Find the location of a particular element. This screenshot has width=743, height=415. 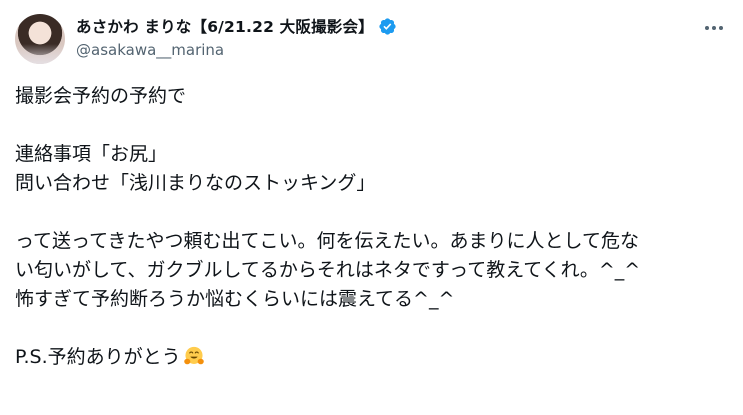

post-text-line-last: P.S.予約ありがとう is located at coordinates (373, 357).